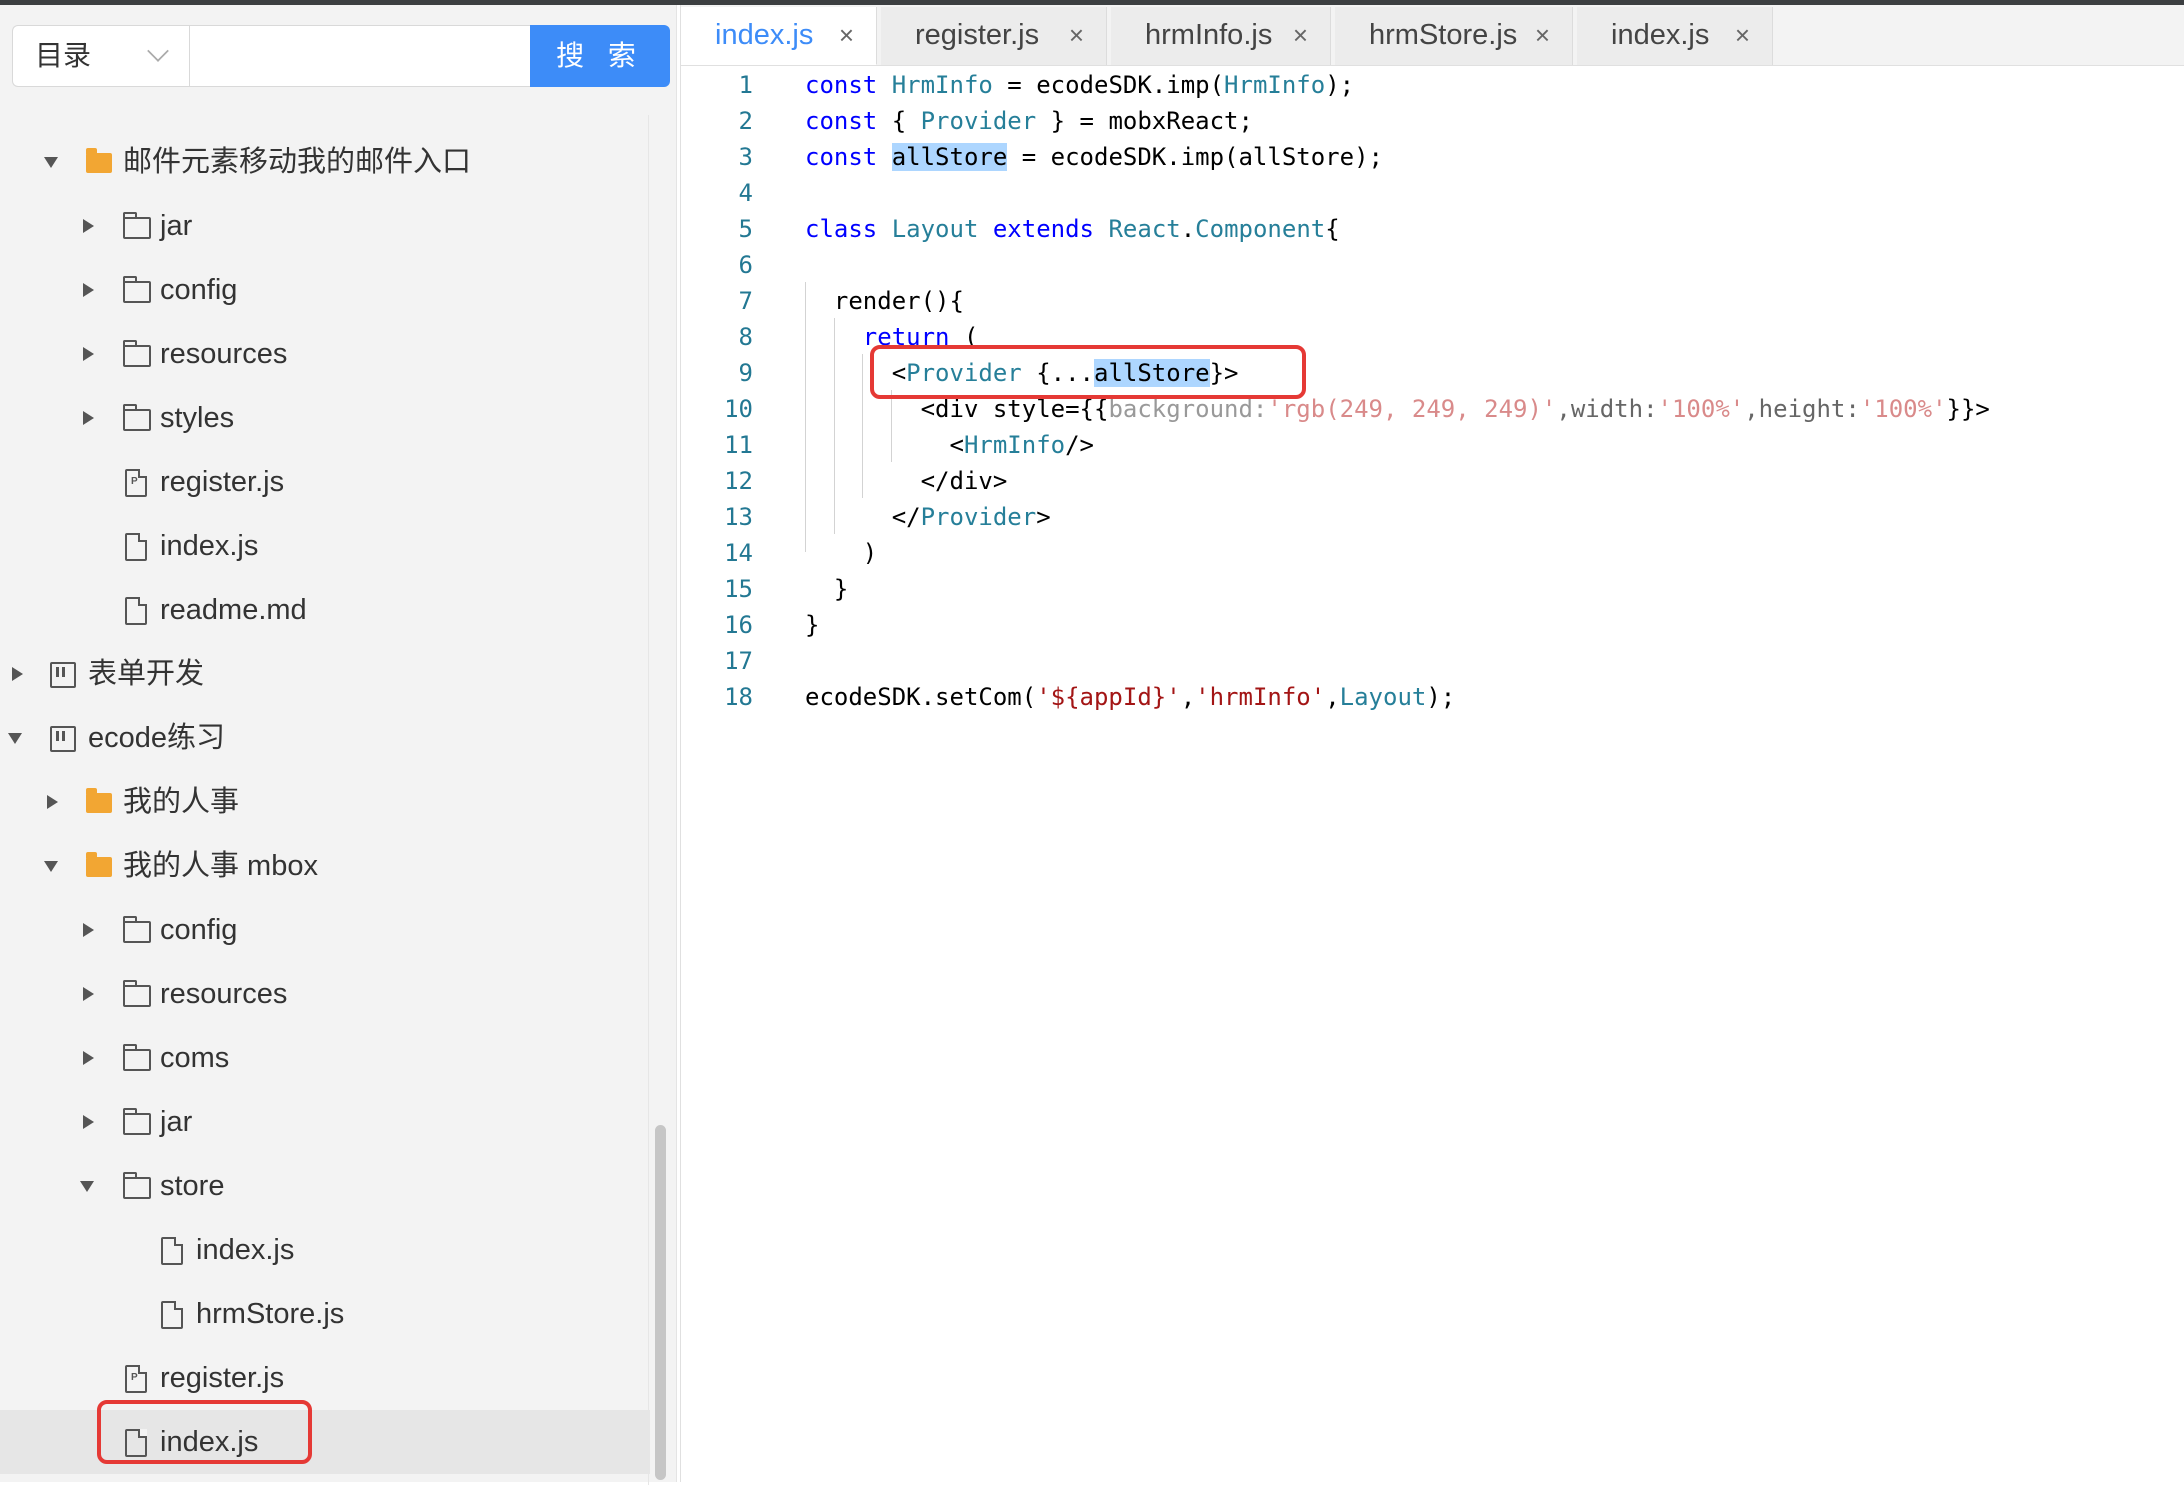  I want to click on code-text: const allStore = ecodeSDK.imp(allStore);, so click(1094, 157).